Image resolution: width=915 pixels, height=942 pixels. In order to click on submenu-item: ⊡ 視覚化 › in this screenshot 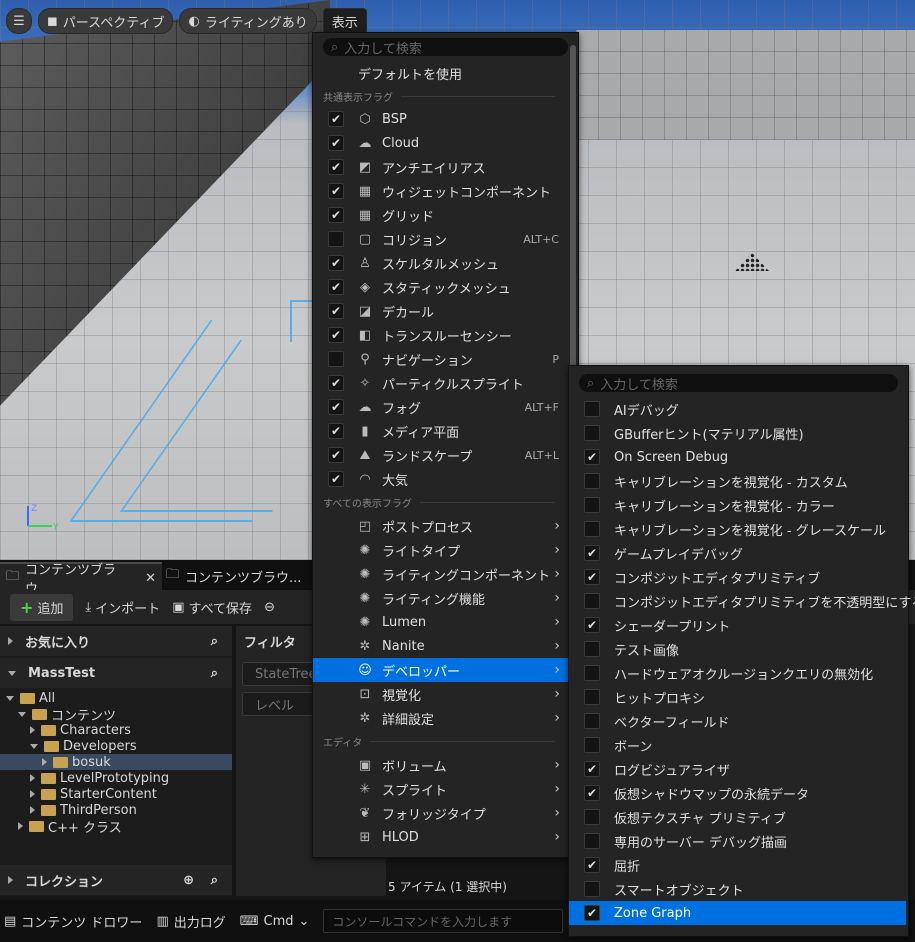, I will do `click(441, 694)`.